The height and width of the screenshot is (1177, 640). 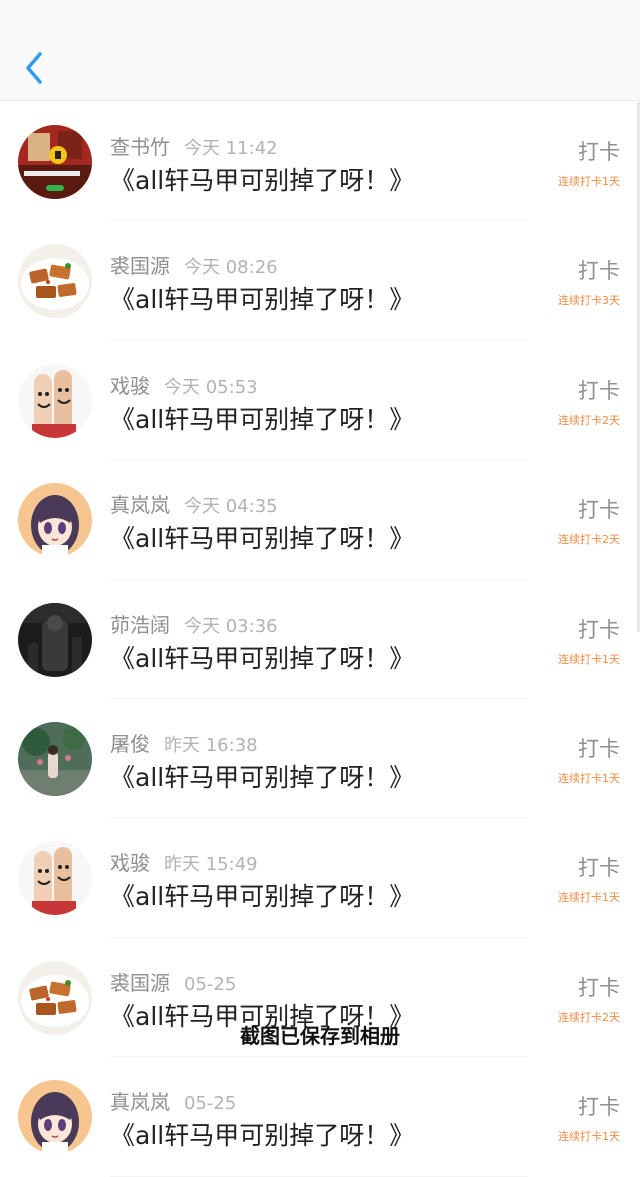 I want to click on list-item: 真岚岚 今天 04:35 《all轩马甲可别掉了呀！》 打卡连续打卡2天, so click(x=320, y=520).